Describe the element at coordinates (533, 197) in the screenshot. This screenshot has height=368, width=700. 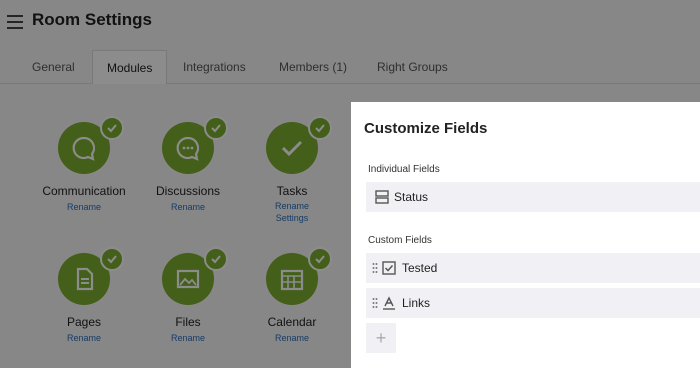
I see `field-row-status: Status` at that location.